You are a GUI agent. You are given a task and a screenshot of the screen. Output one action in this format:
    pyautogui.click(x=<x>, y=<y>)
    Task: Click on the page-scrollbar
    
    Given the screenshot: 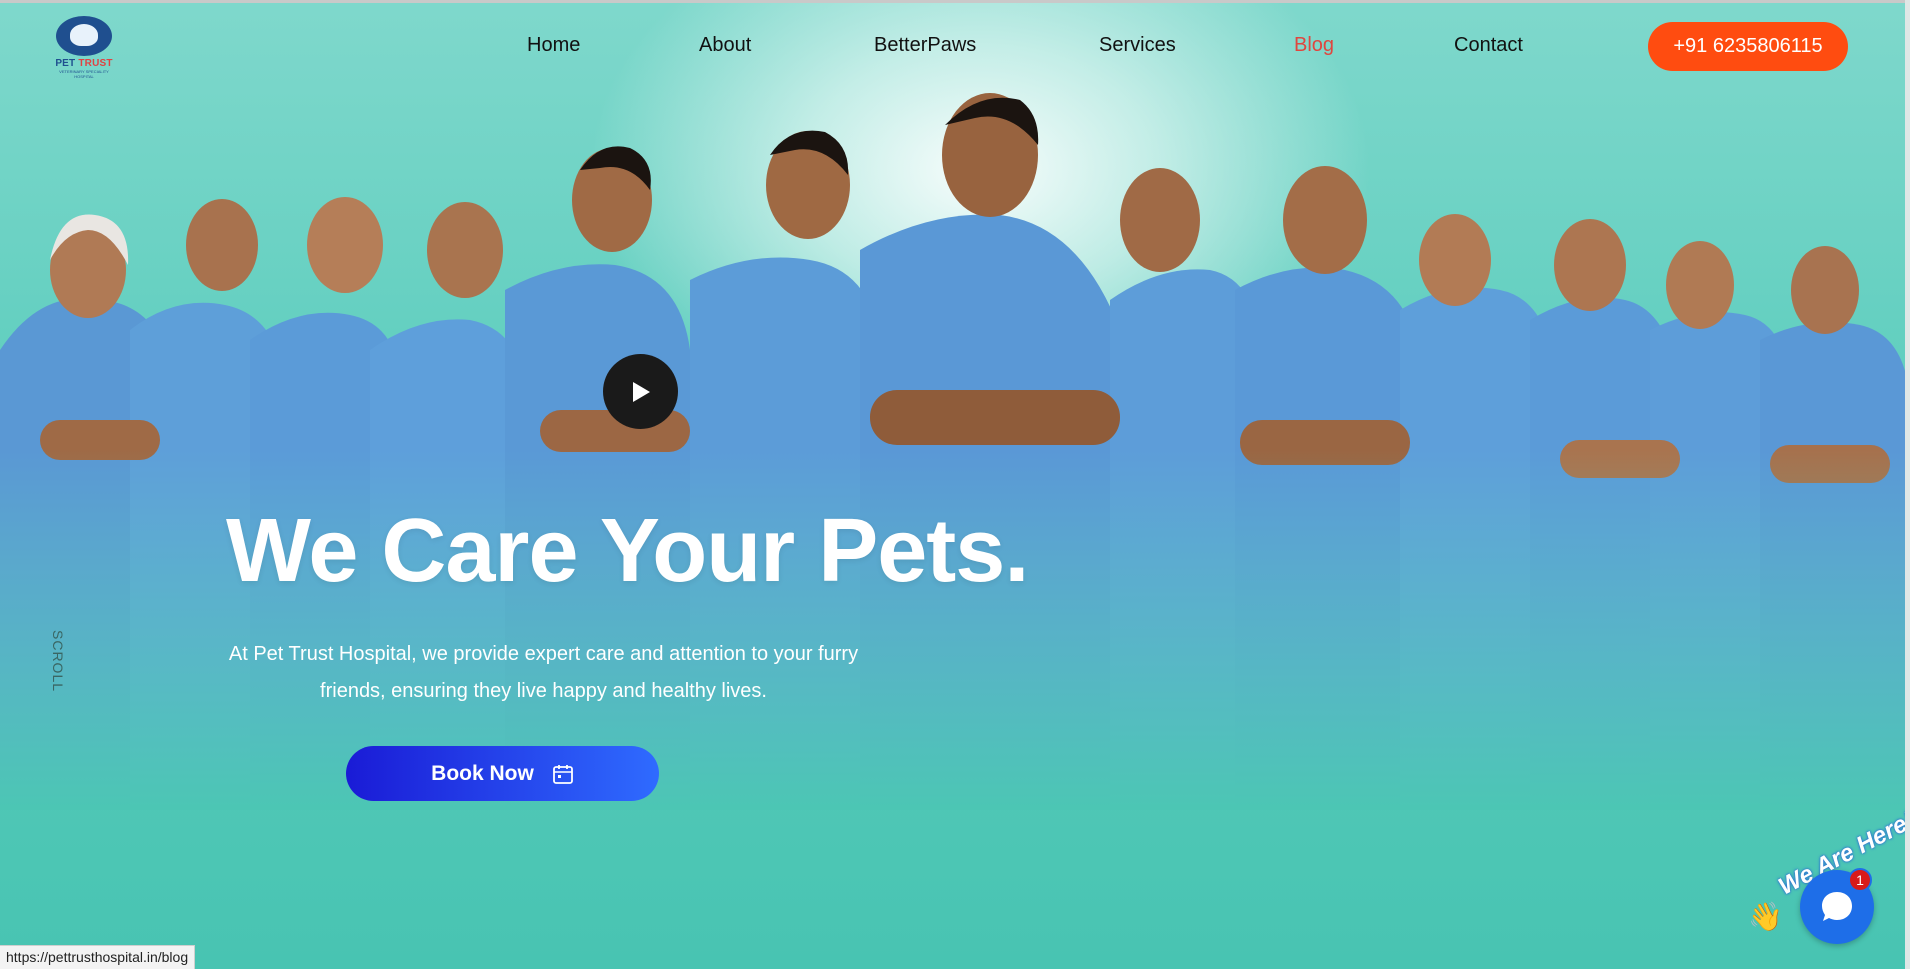 What is the action you would take?
    pyautogui.click(x=1907, y=484)
    